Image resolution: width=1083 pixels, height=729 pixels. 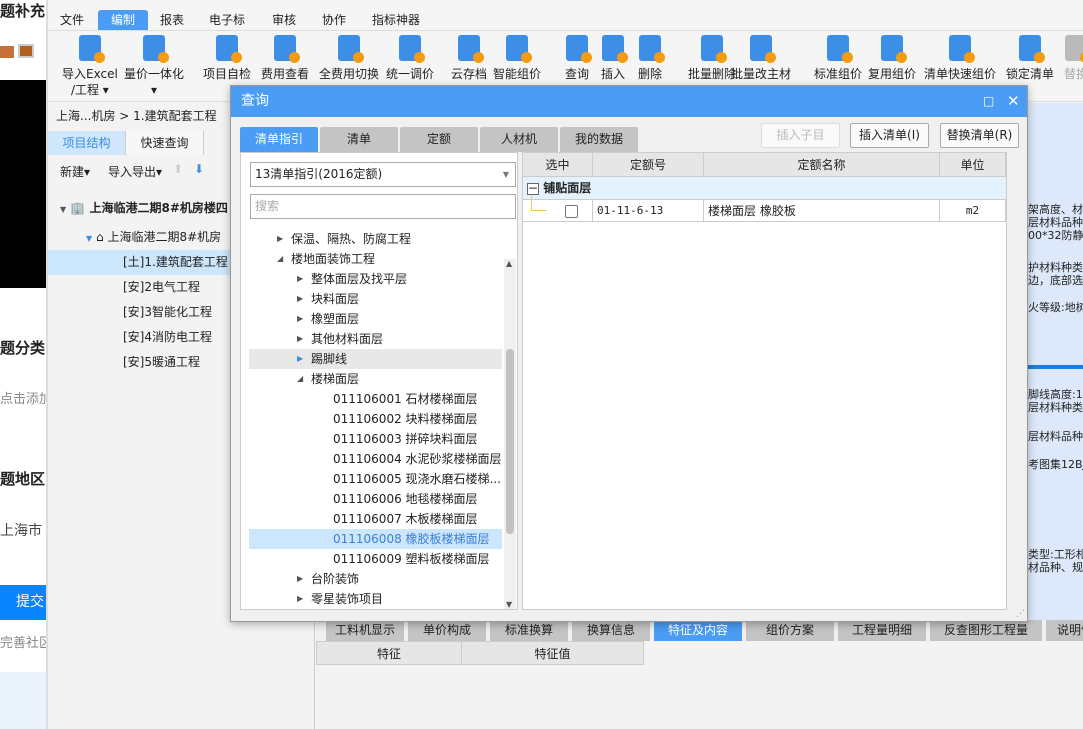 What do you see at coordinates (973, 211) in the screenshot?
I see `row-unit: m2` at bounding box center [973, 211].